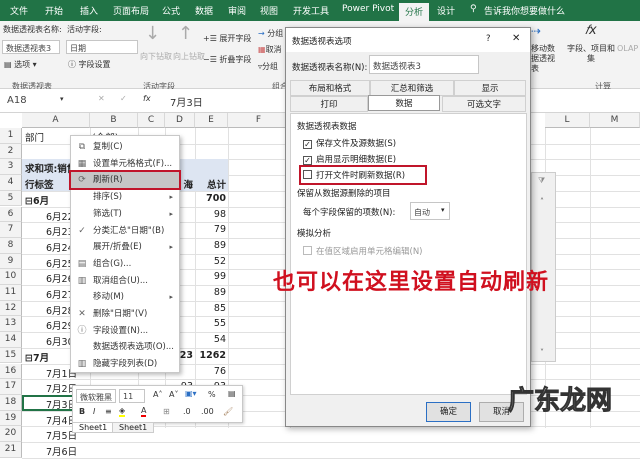  Describe the element at coordinates (368, 9) in the screenshot. I see `tab-power-pivot: Power Pivot` at that location.